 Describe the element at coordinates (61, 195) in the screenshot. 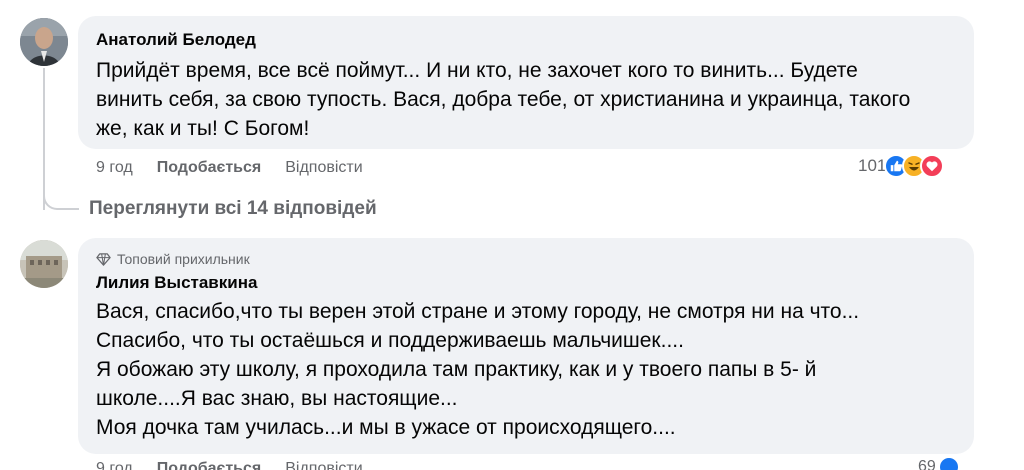

I see `reply-thread-connector` at that location.